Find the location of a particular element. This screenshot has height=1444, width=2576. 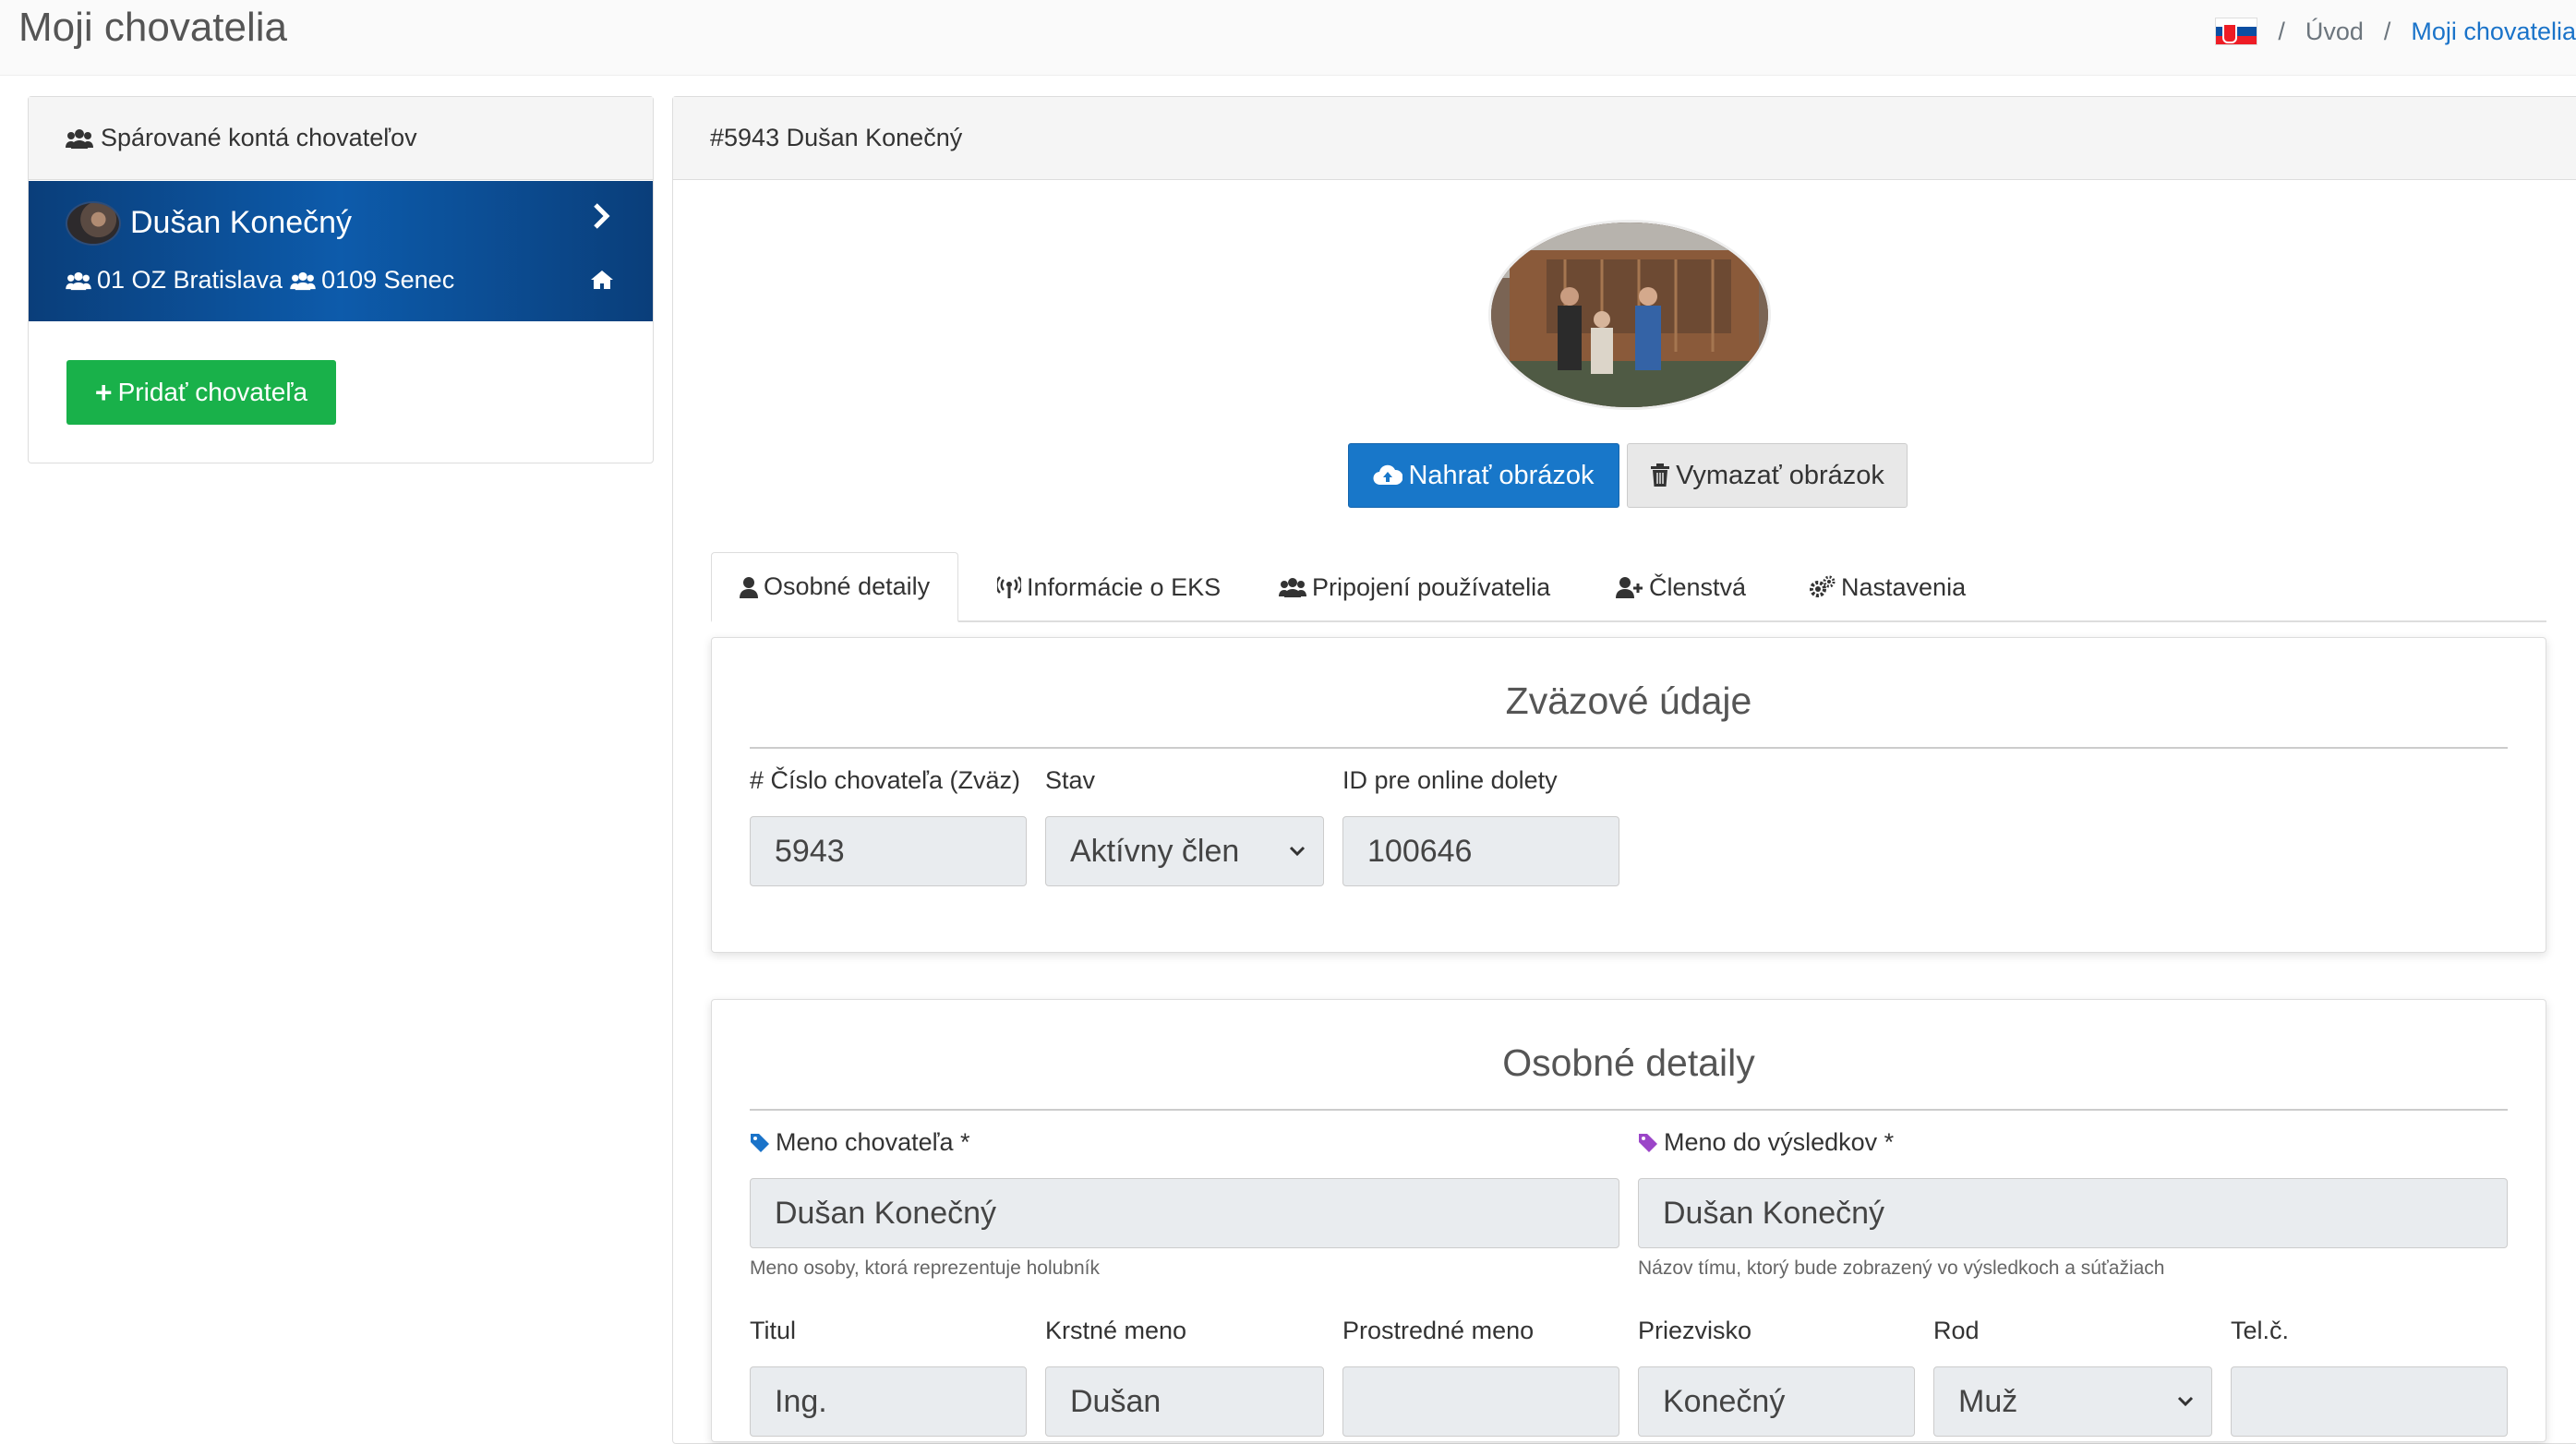

paired-accounts-header: Spárované kontá chovateľov is located at coordinates (341, 138).